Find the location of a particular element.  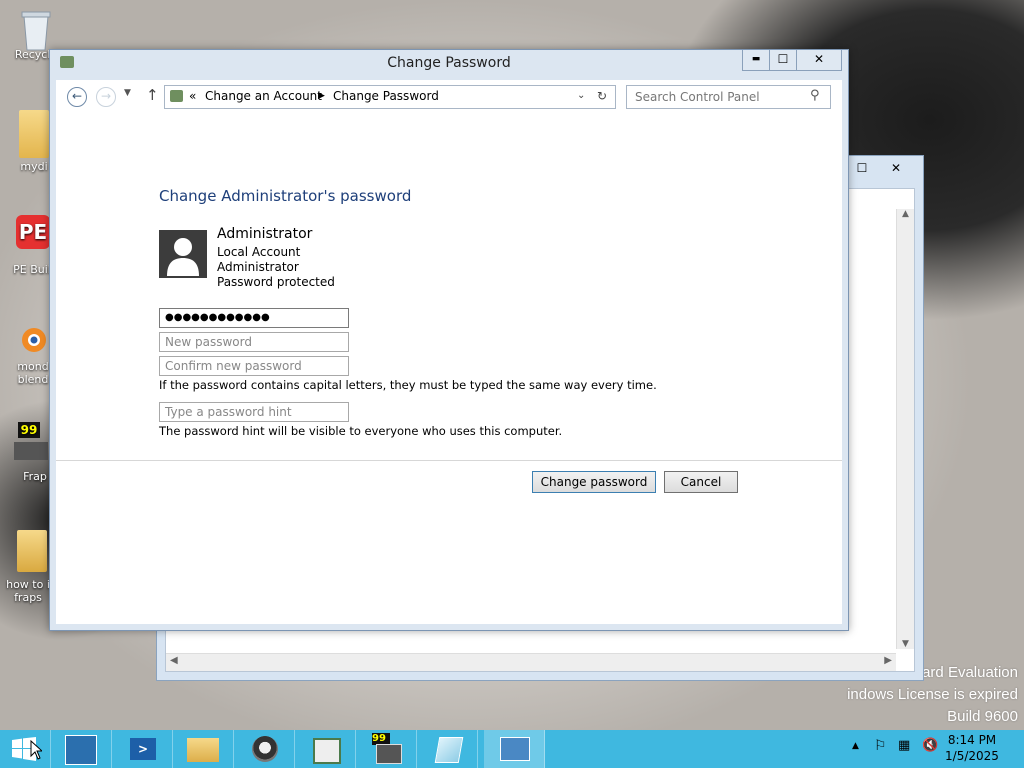

clock-date: 1/5/2025 is located at coordinates (972, 756).